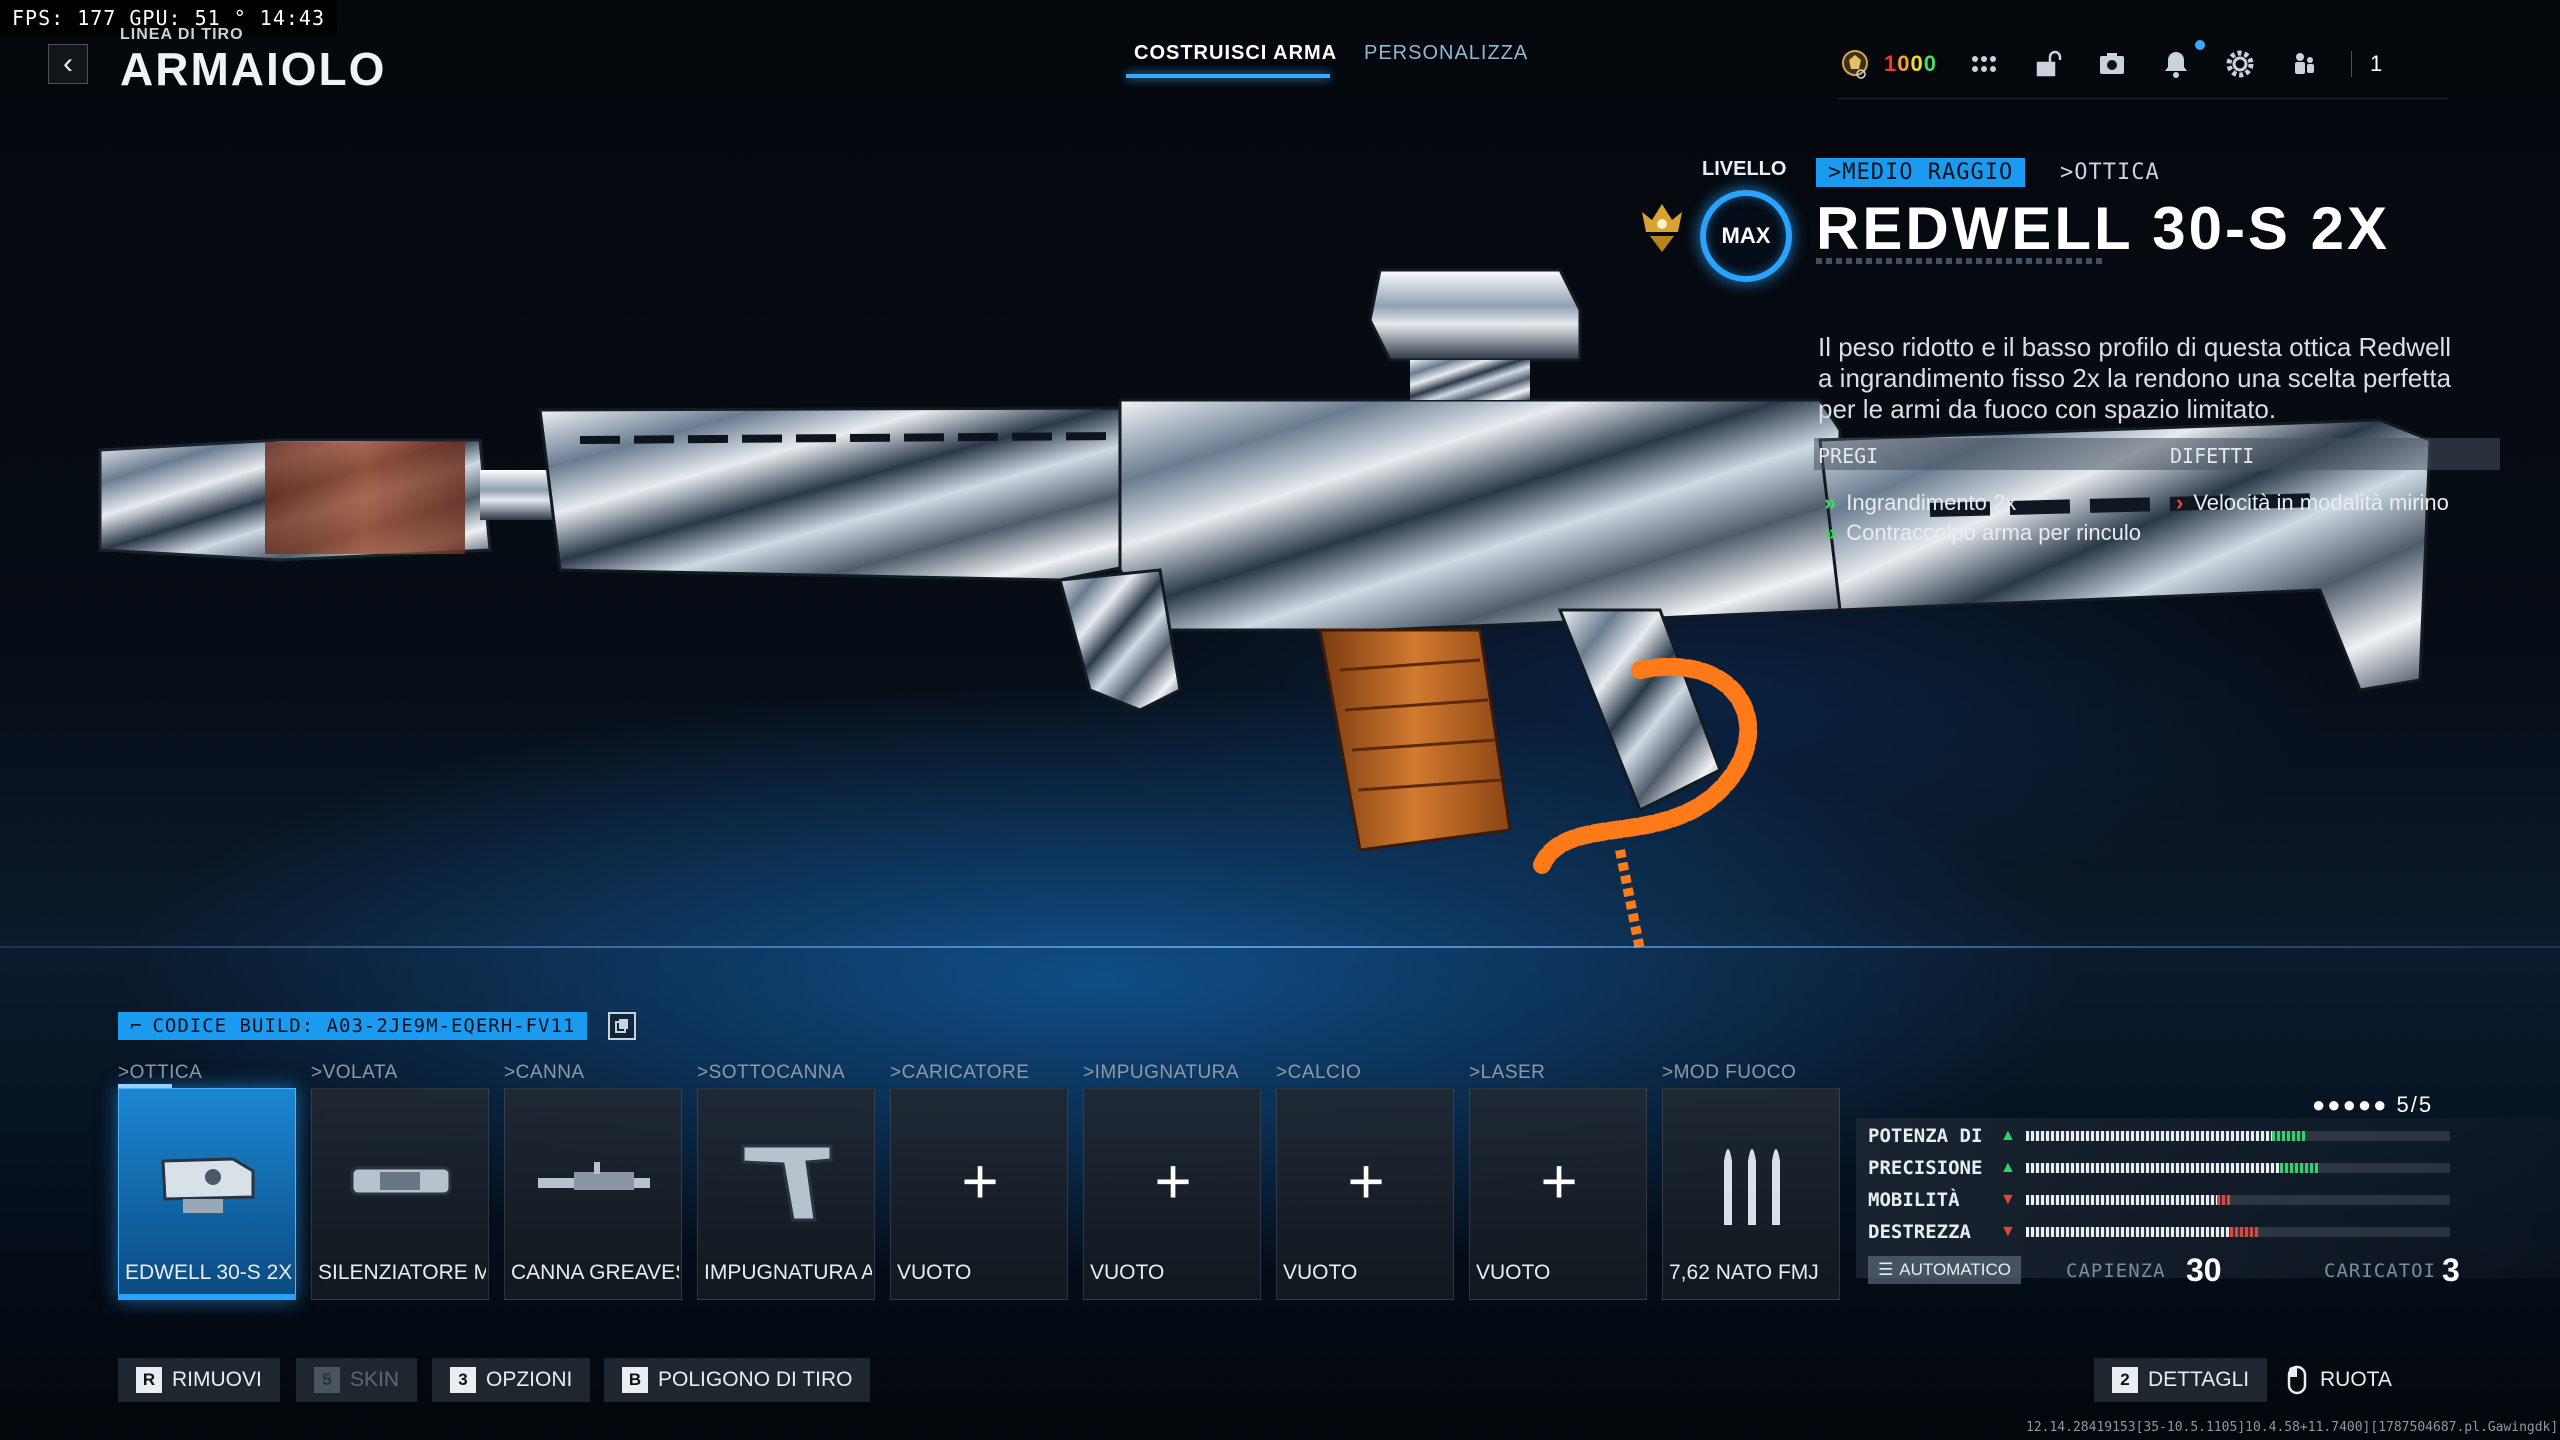 This screenshot has height=1440, width=2560. What do you see at coordinates (375, 1379) in the screenshot?
I see `action-label: SKIN` at bounding box center [375, 1379].